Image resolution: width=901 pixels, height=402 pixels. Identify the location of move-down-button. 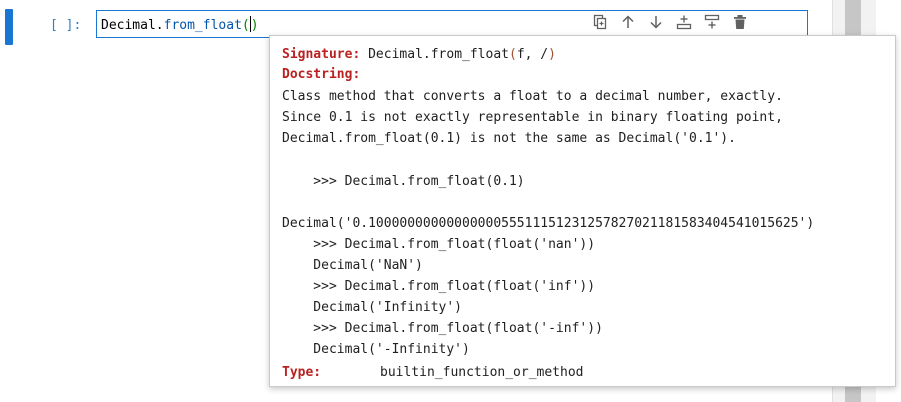
(656, 24).